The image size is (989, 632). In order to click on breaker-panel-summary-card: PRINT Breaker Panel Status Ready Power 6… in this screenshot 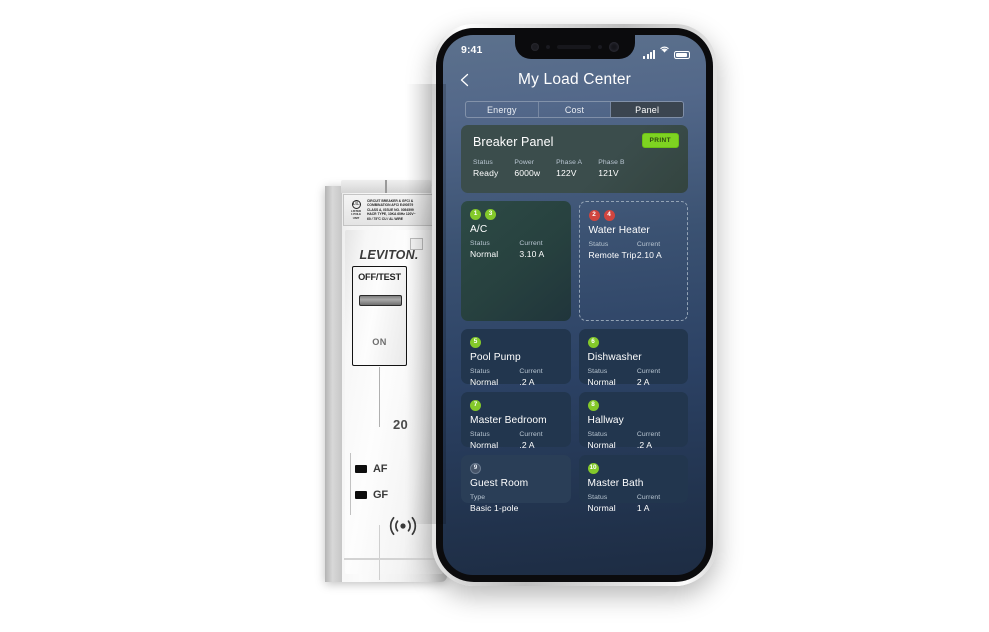, I will do `click(574, 159)`.